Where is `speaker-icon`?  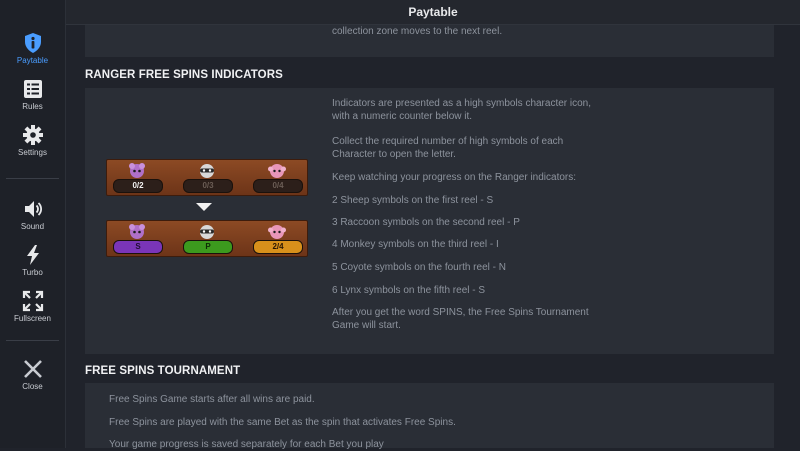
speaker-icon is located at coordinates (33, 209).